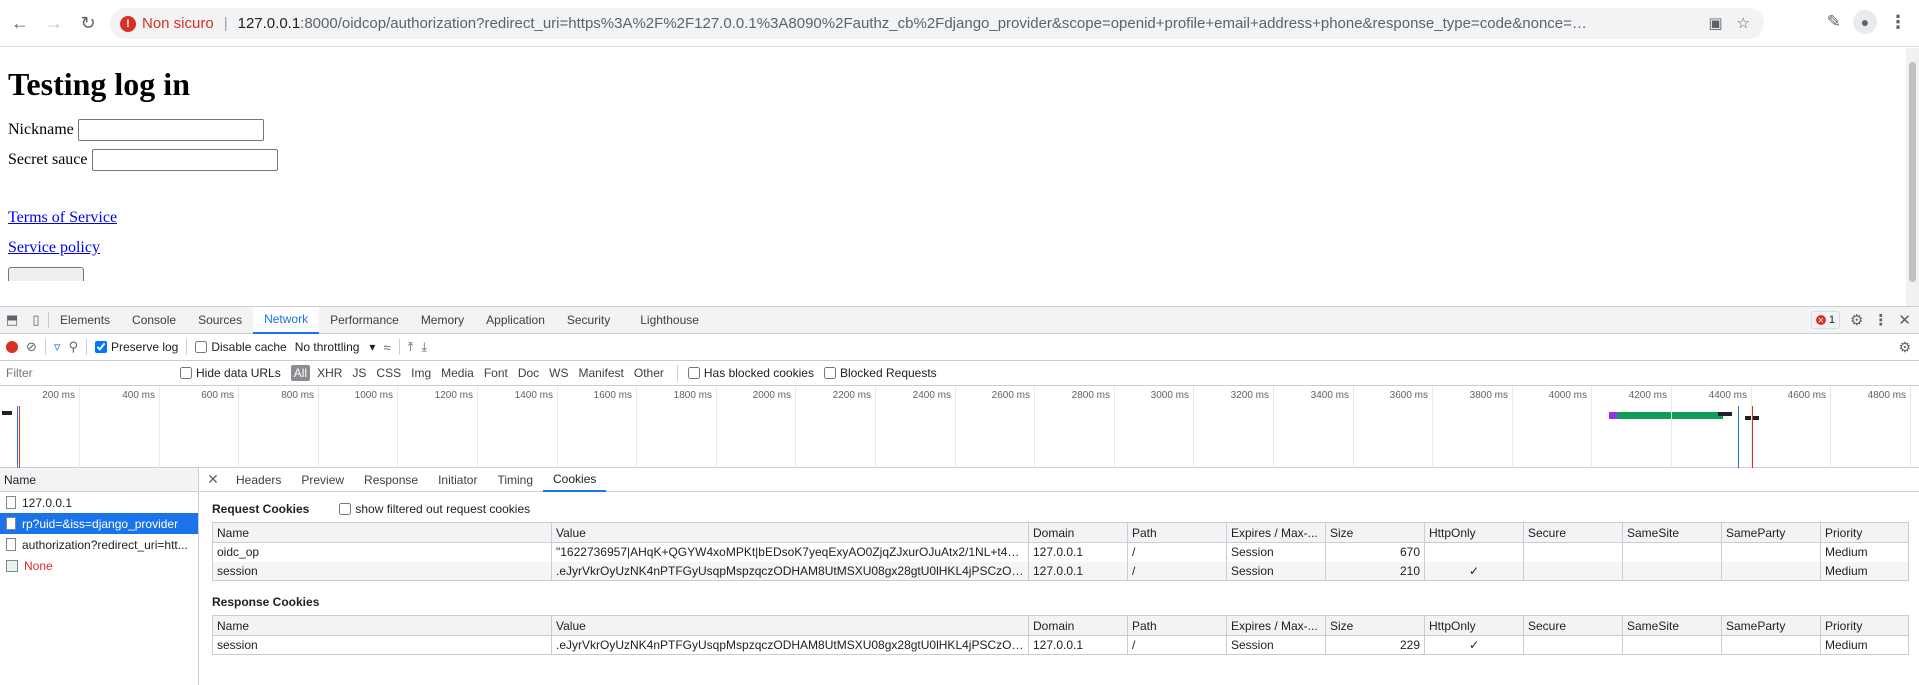 Image resolution: width=1919 pixels, height=685 pixels. What do you see at coordinates (100, 347) in the screenshot?
I see `preserve-log-checkbox-input` at bounding box center [100, 347].